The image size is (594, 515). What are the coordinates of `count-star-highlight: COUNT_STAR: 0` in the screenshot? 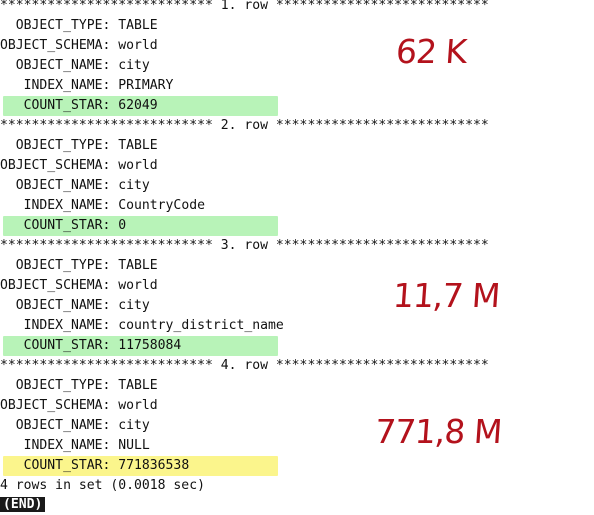 It's located at (140, 226).